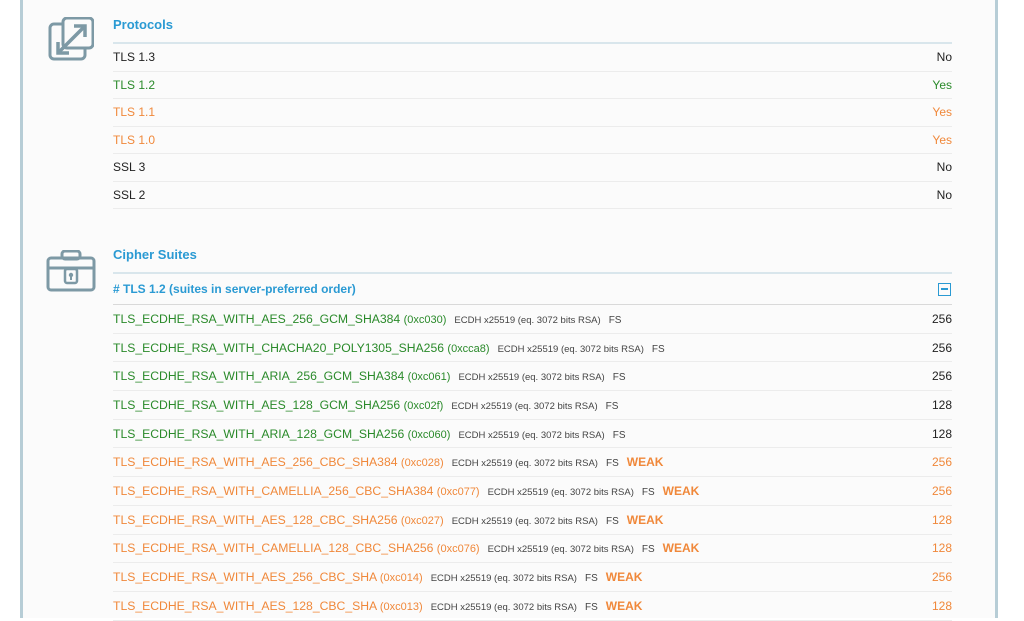 This screenshot has width=1024, height=621. I want to click on cipher-suite-id: TLS_ECDHE_RSA_WITH_AES_256_CBC_SHA384, so click(255, 462).